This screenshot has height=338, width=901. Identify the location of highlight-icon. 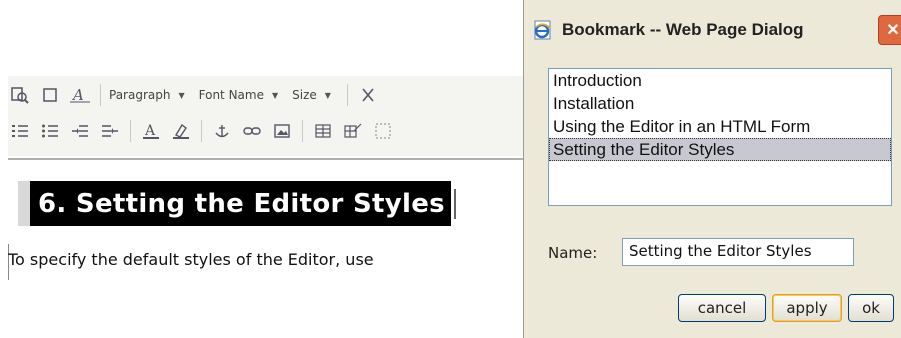
(181, 131).